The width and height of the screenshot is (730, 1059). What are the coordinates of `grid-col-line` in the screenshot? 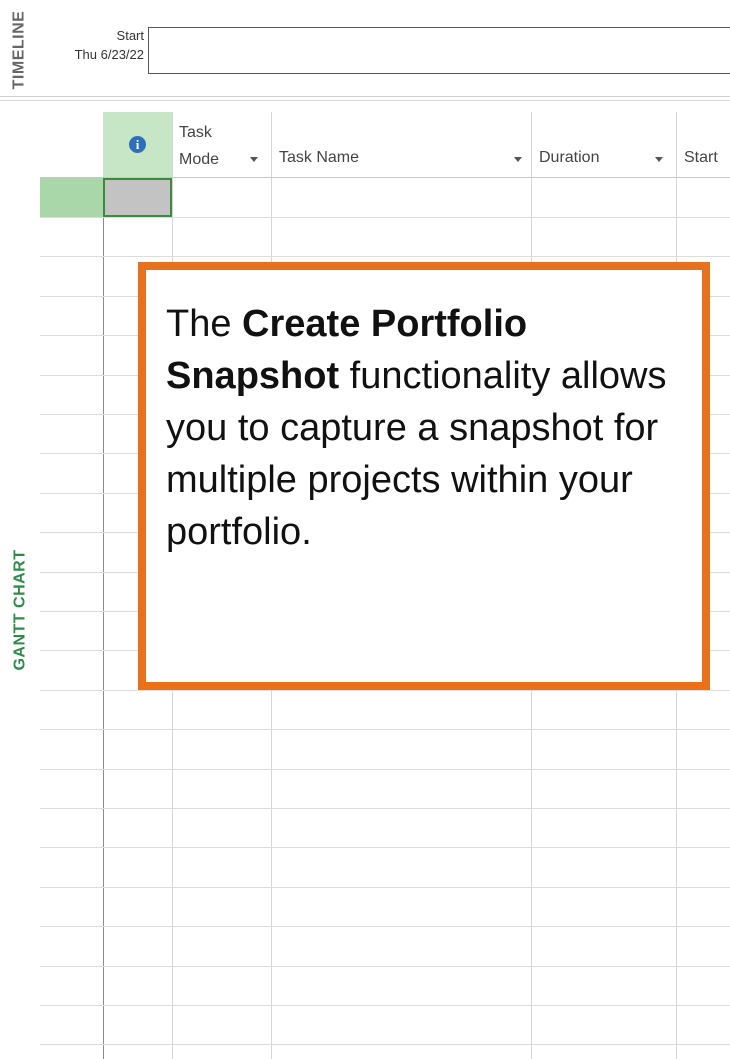 It's located at (103, 585).